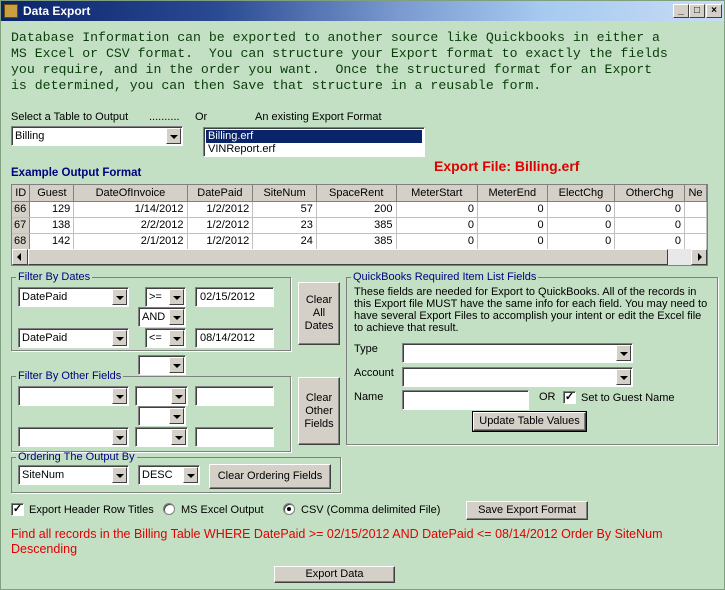 This screenshot has width=725, height=590. I want to click on clear-other-fields-button: Clear Other Fields, so click(319, 411).